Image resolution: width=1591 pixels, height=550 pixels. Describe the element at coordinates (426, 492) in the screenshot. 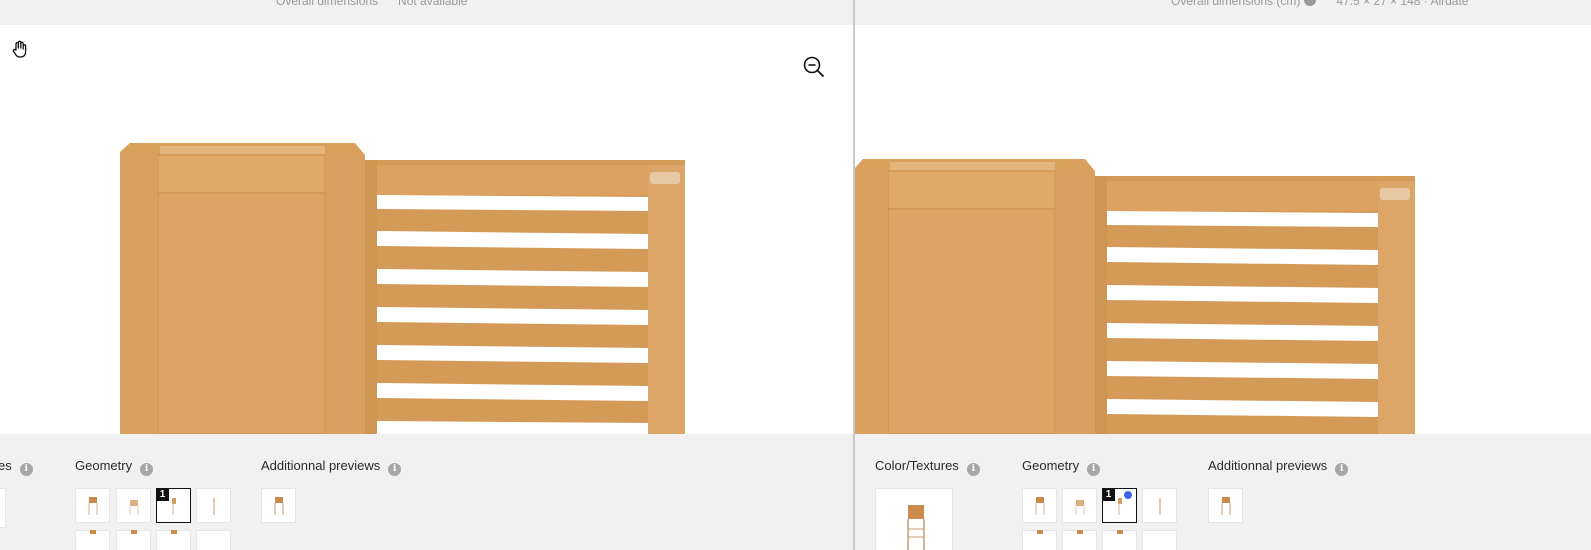

I see `left-options-panel: es i Geometry i 1 Additionnal previews i` at that location.